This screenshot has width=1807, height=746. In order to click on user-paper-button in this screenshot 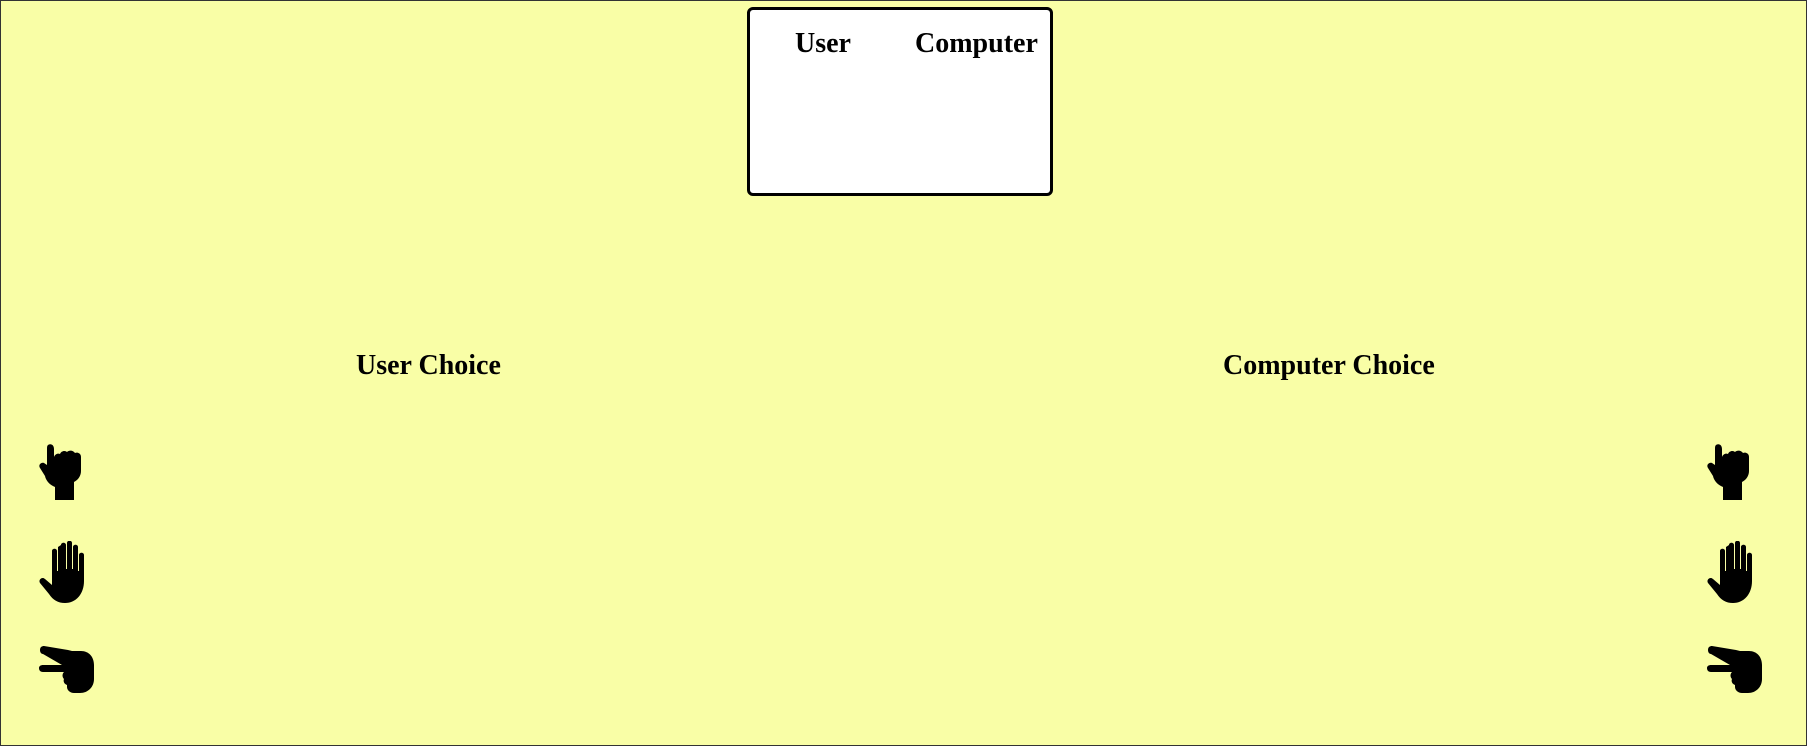, I will do `click(67, 573)`.